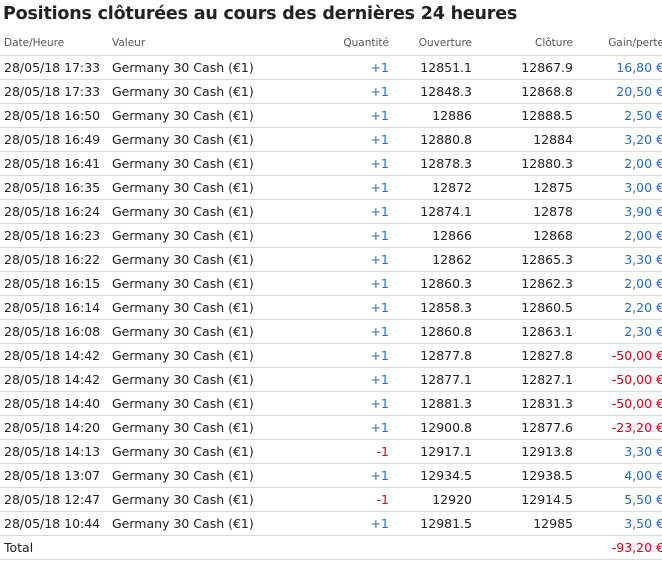  What do you see at coordinates (617, 67) in the screenshot?
I see `cell-pl: 16,80 €` at bounding box center [617, 67].